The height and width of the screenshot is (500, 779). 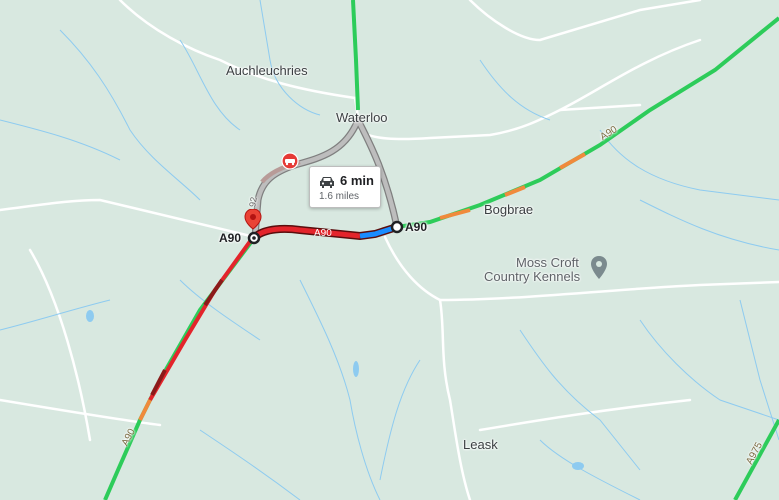 What do you see at coordinates (267, 70) in the screenshot?
I see `place-auchleuchries: Auchleuchries` at bounding box center [267, 70].